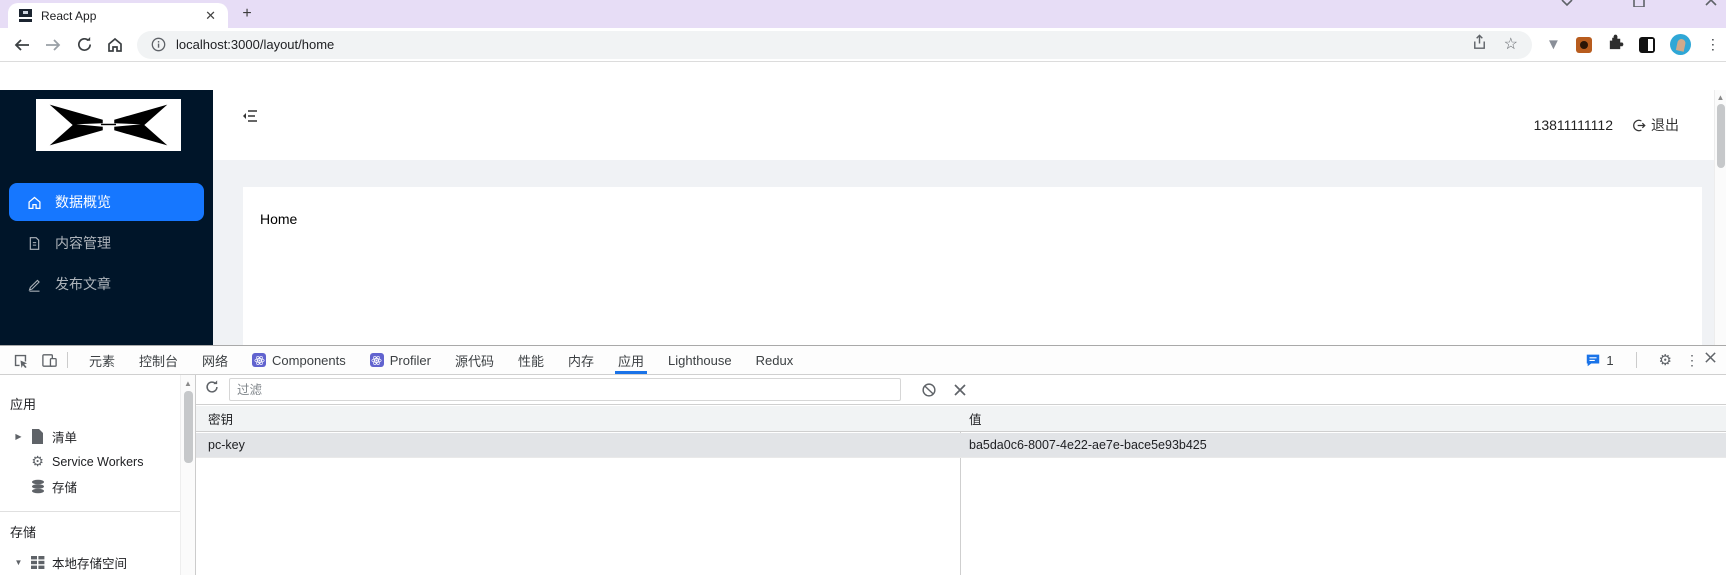  What do you see at coordinates (1665, 360) in the screenshot?
I see `settings-gear-icon: ⚙` at bounding box center [1665, 360].